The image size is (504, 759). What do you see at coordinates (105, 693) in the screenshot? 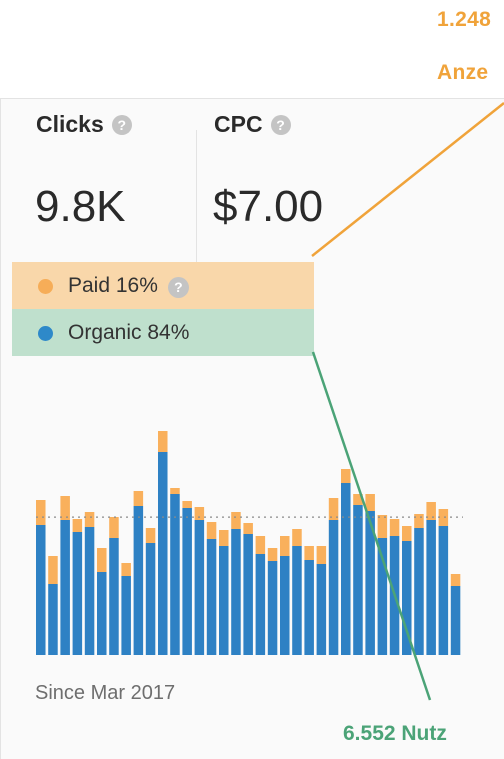
I see `footer-since: Since Mar 2017` at bounding box center [105, 693].